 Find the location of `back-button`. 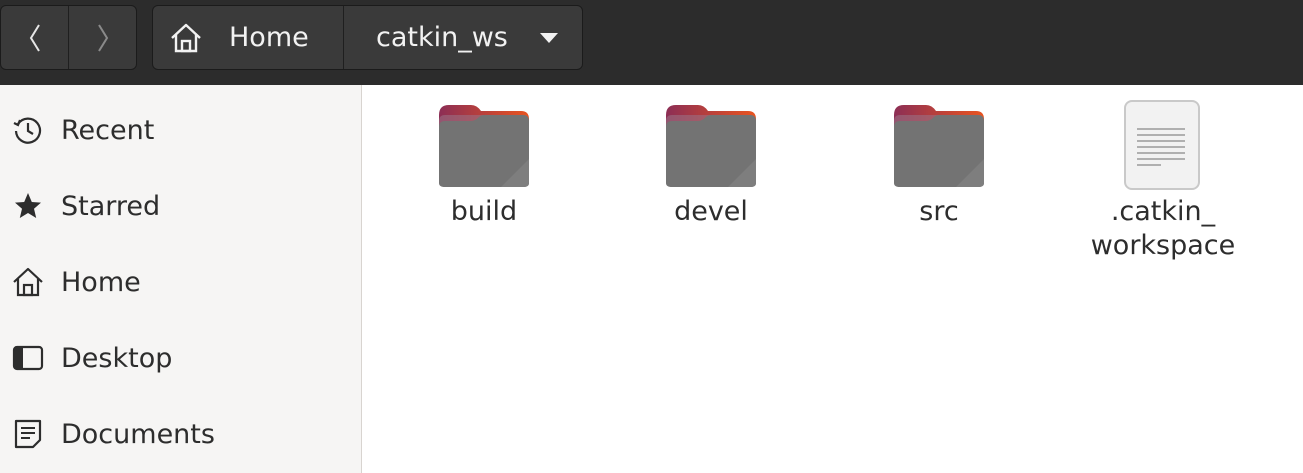

back-button is located at coordinates (34, 37).